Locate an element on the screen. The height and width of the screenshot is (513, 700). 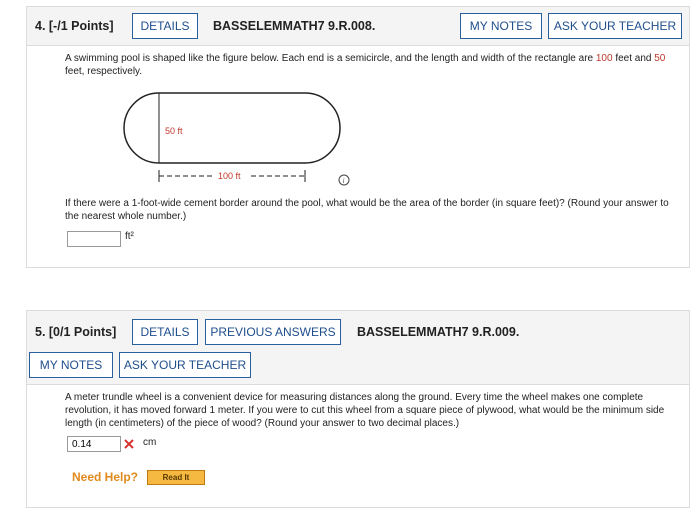
question-code: BASSELEMMATH7 9.R.009. is located at coordinates (438, 332).